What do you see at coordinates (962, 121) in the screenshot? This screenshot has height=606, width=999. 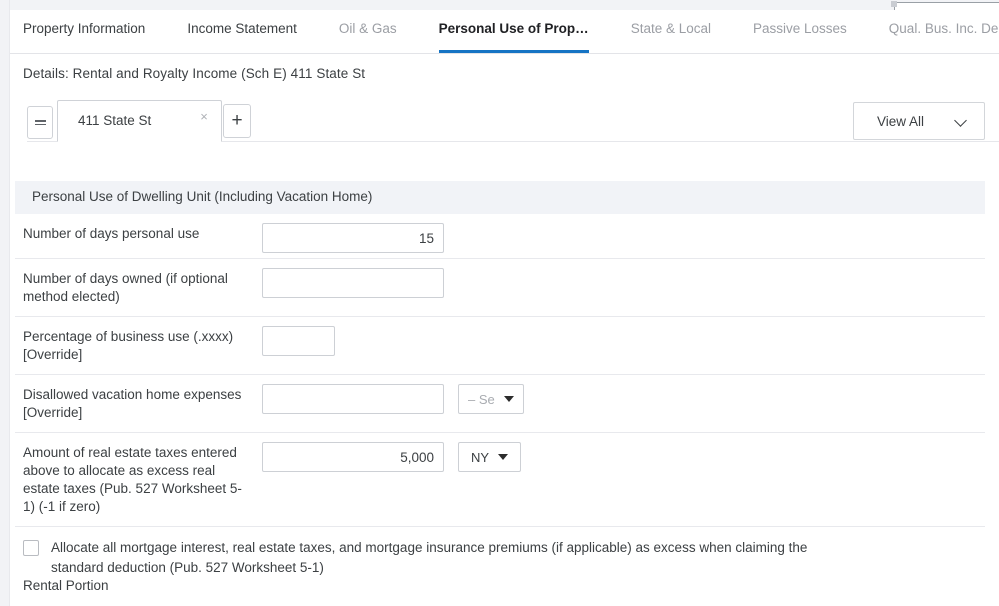 I see `chevron-down-icon` at bounding box center [962, 121].